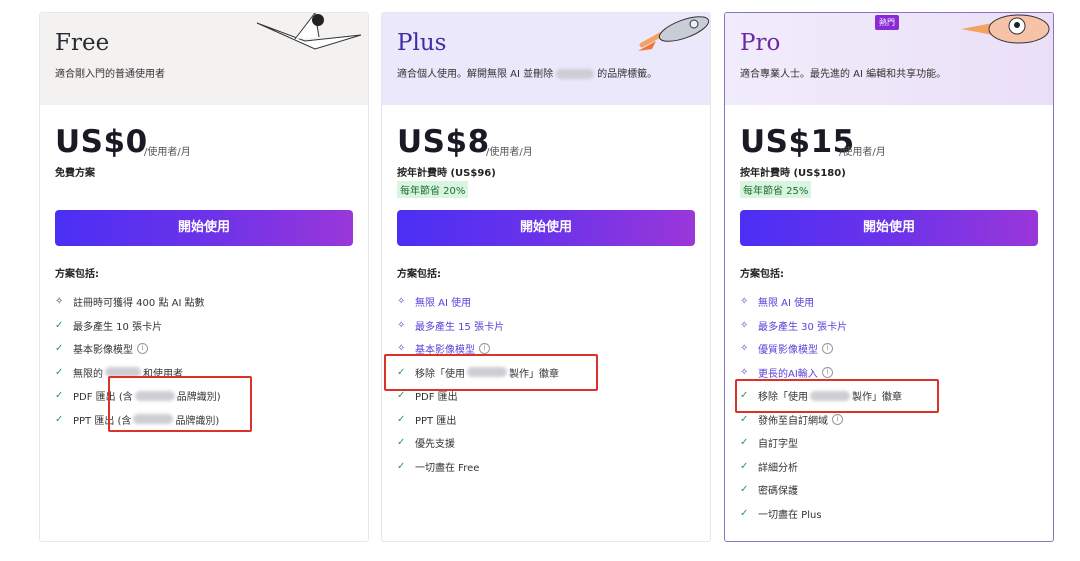 The width and height of the screenshot is (1080, 561). What do you see at coordinates (776, 189) in the screenshot?
I see `savings-badge: 每年節省 25%` at bounding box center [776, 189].